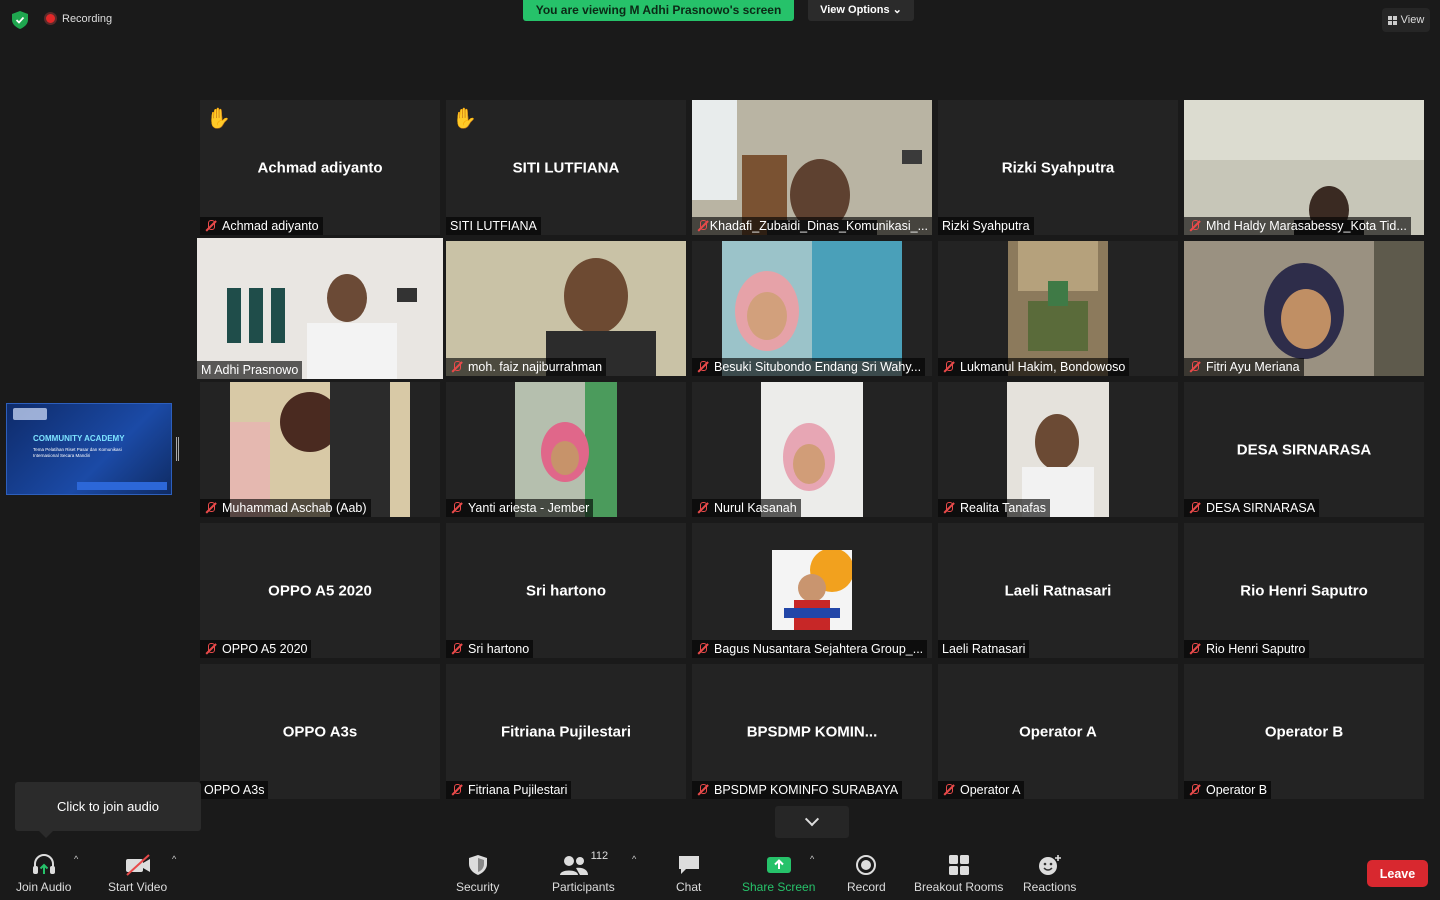  I want to click on security-button: Security, so click(477, 872).